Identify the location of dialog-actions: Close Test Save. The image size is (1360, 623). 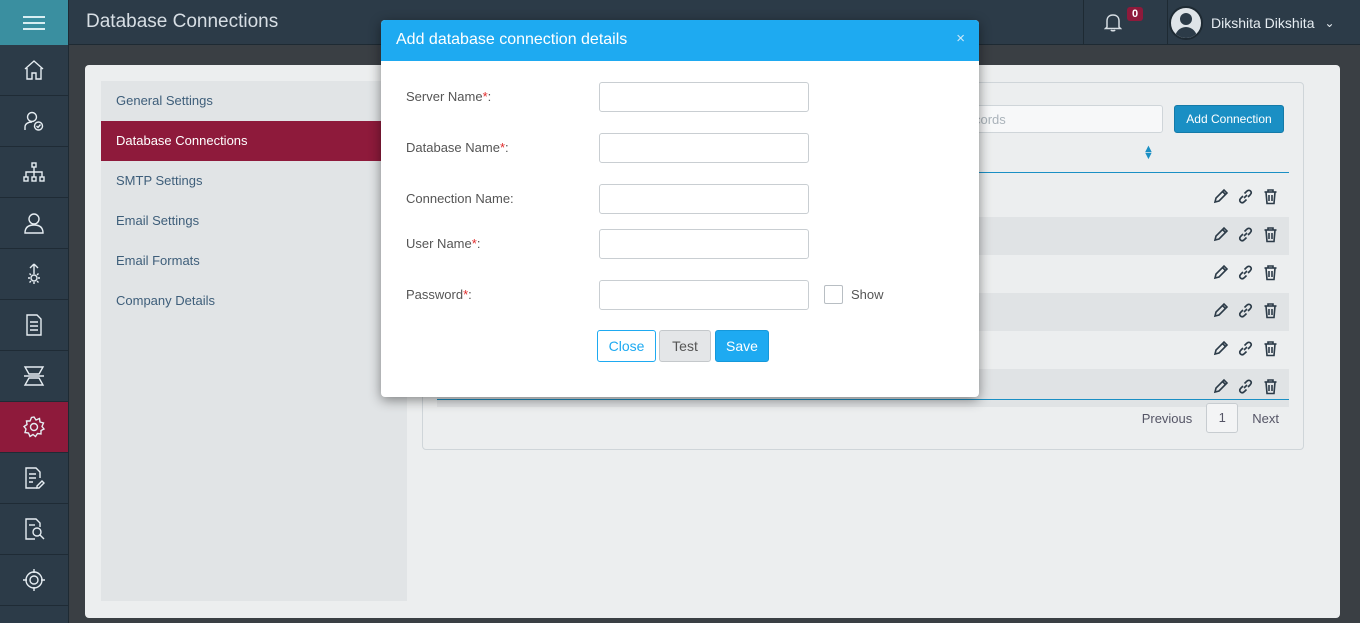
(683, 346).